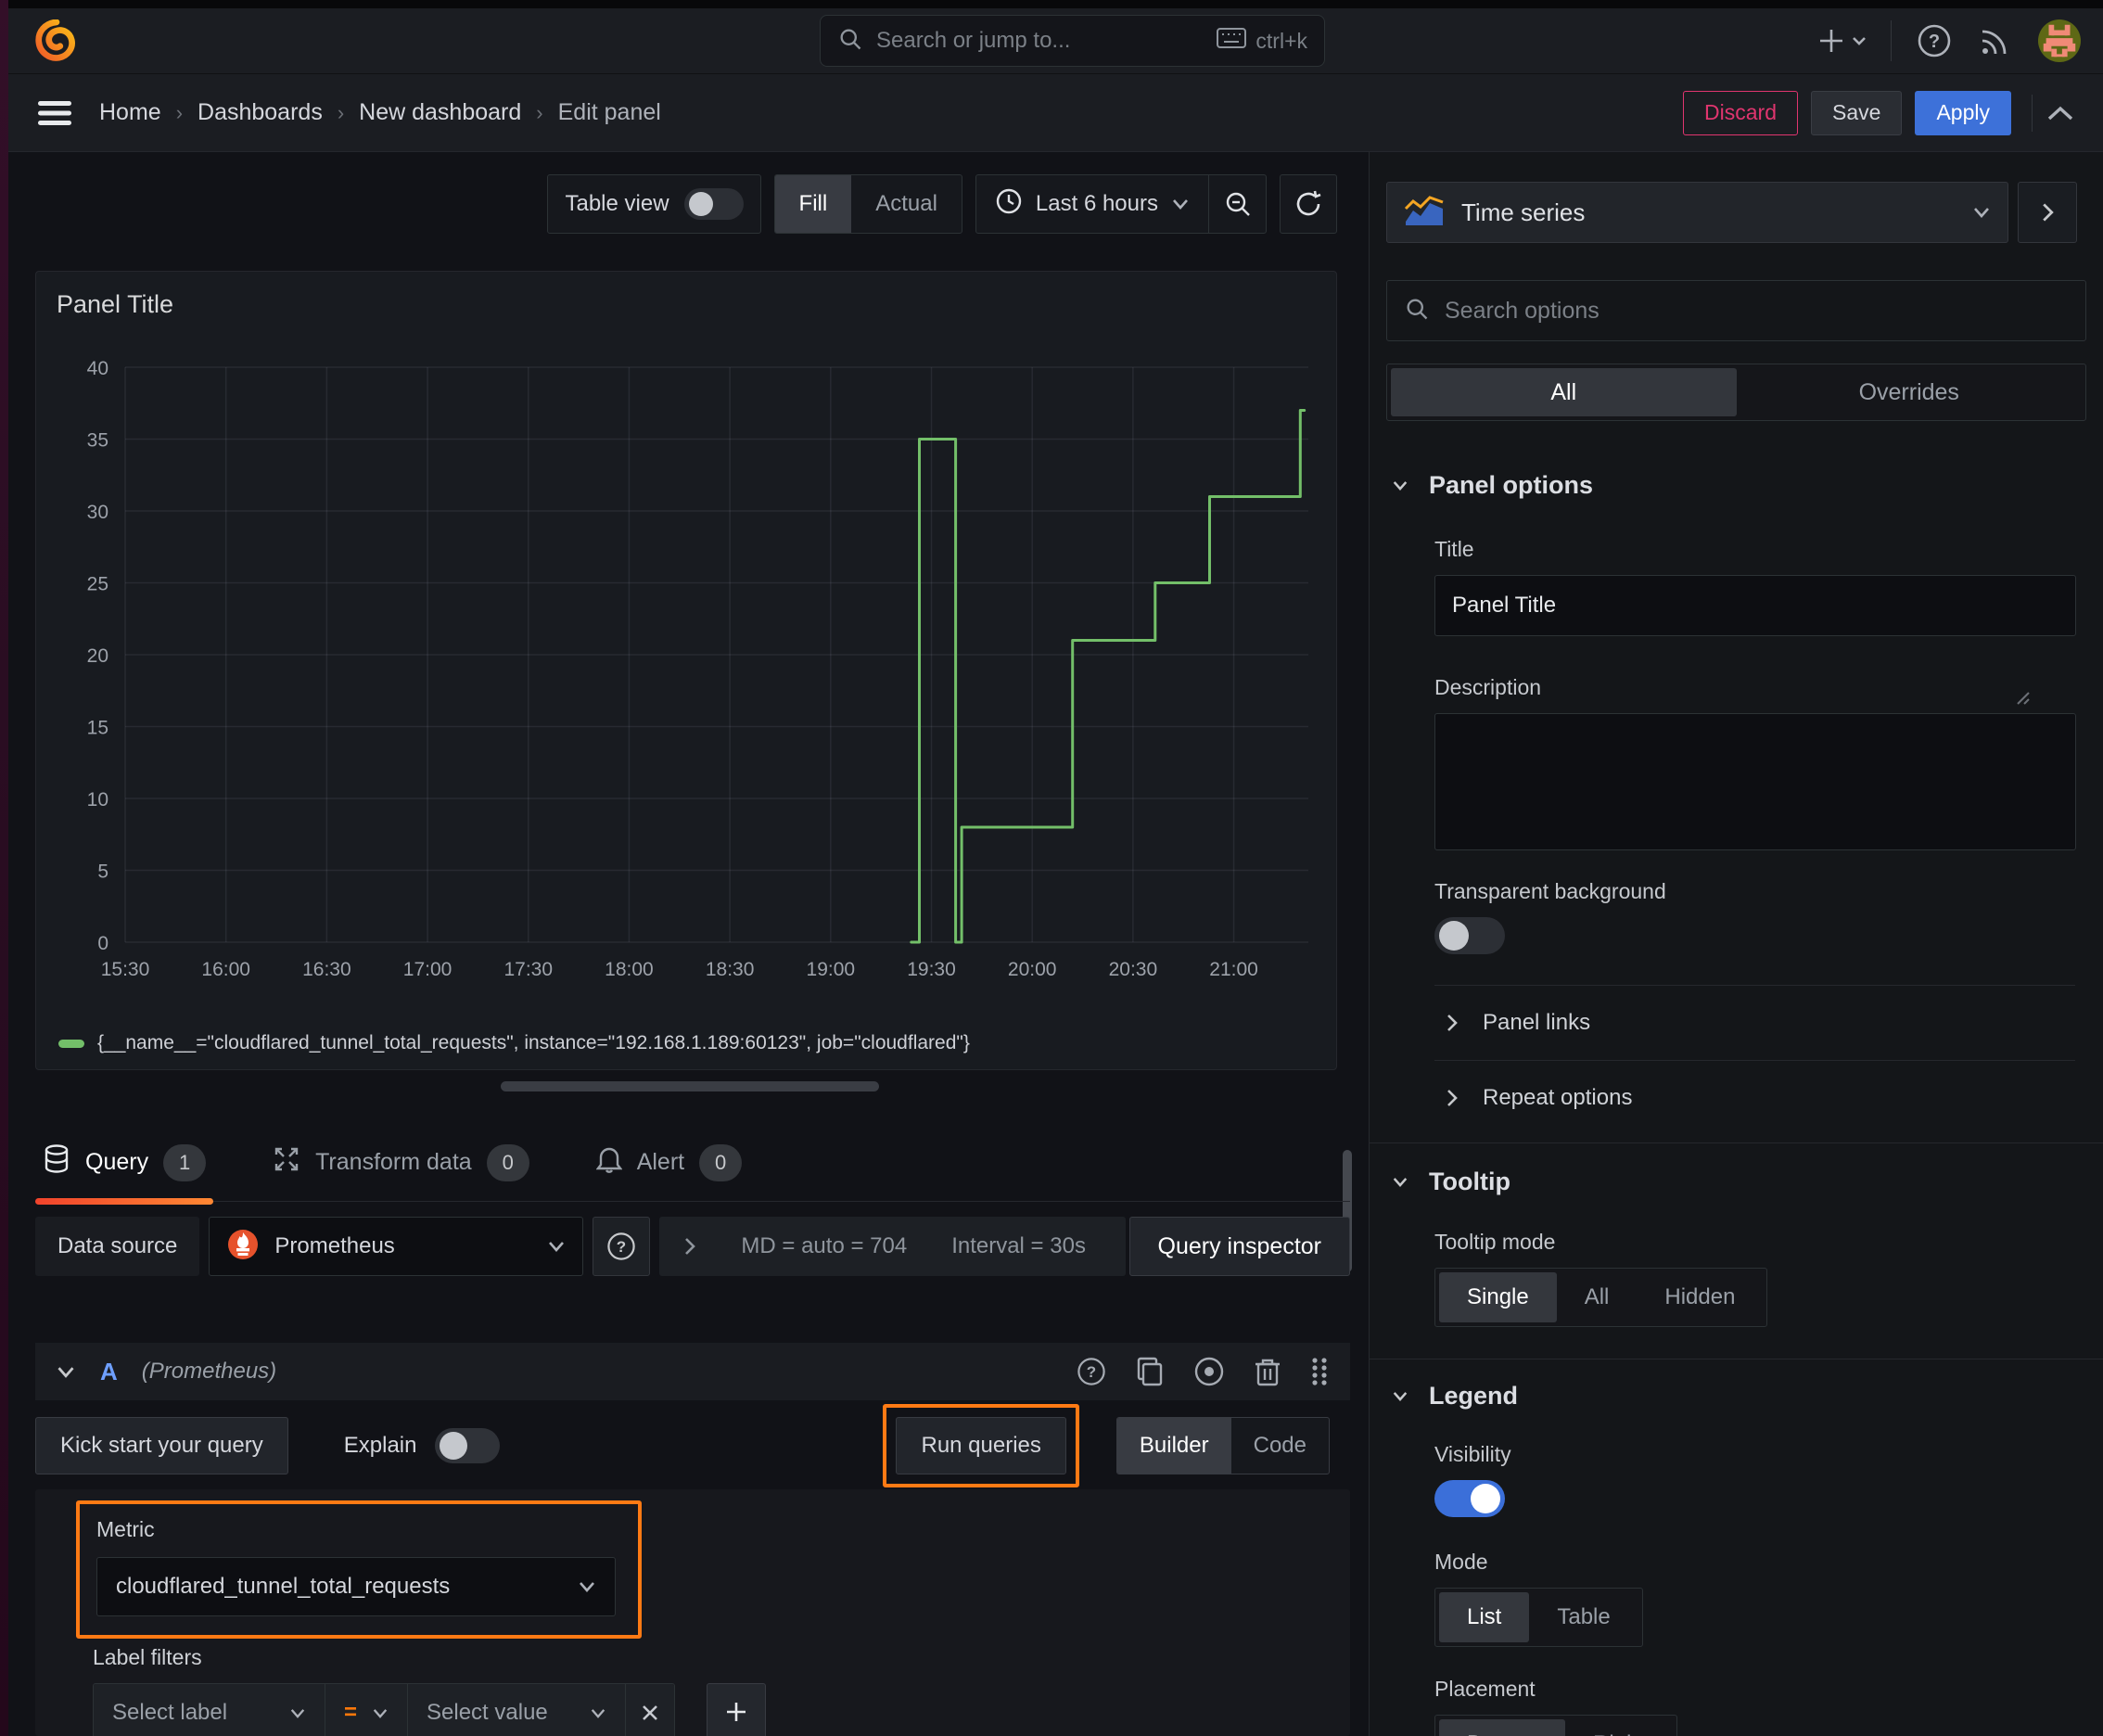 Image resolution: width=2103 pixels, height=1736 pixels. What do you see at coordinates (1564, 392) in the screenshot?
I see `tab-all-options: All` at bounding box center [1564, 392].